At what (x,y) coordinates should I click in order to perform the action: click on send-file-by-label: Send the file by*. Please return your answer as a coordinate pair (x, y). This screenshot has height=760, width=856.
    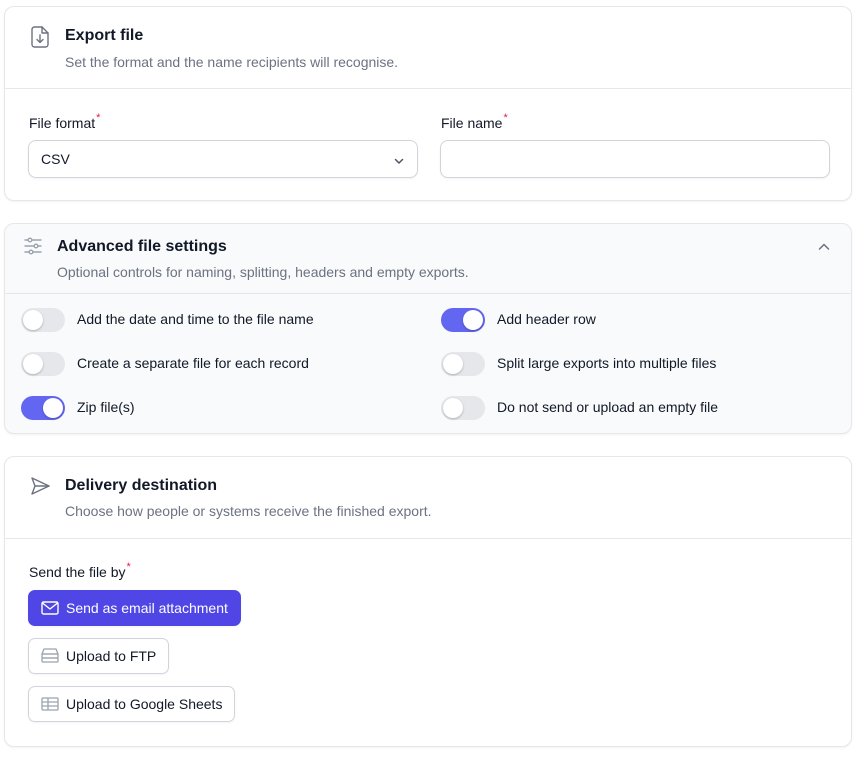
    Looking at the image, I should click on (80, 570).